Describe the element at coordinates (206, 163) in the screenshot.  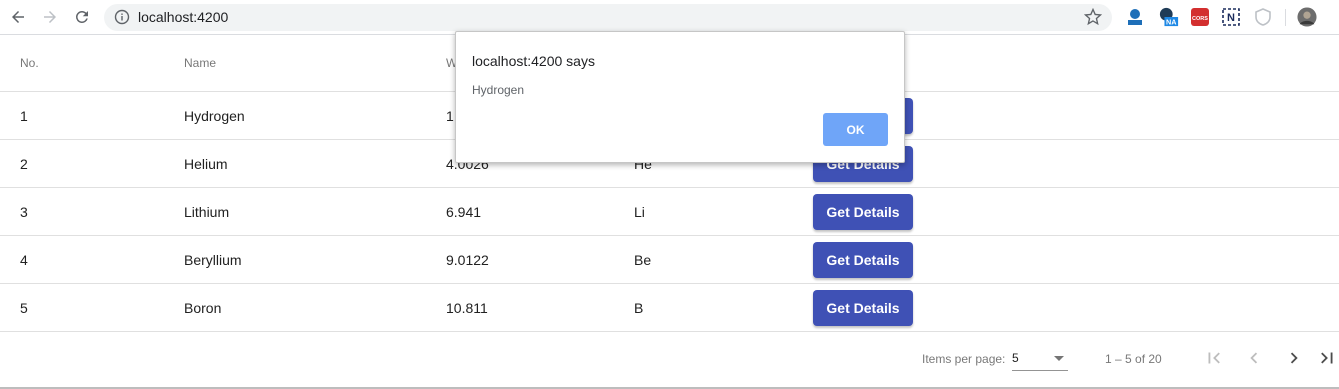
I see `cell-name: Helium` at that location.